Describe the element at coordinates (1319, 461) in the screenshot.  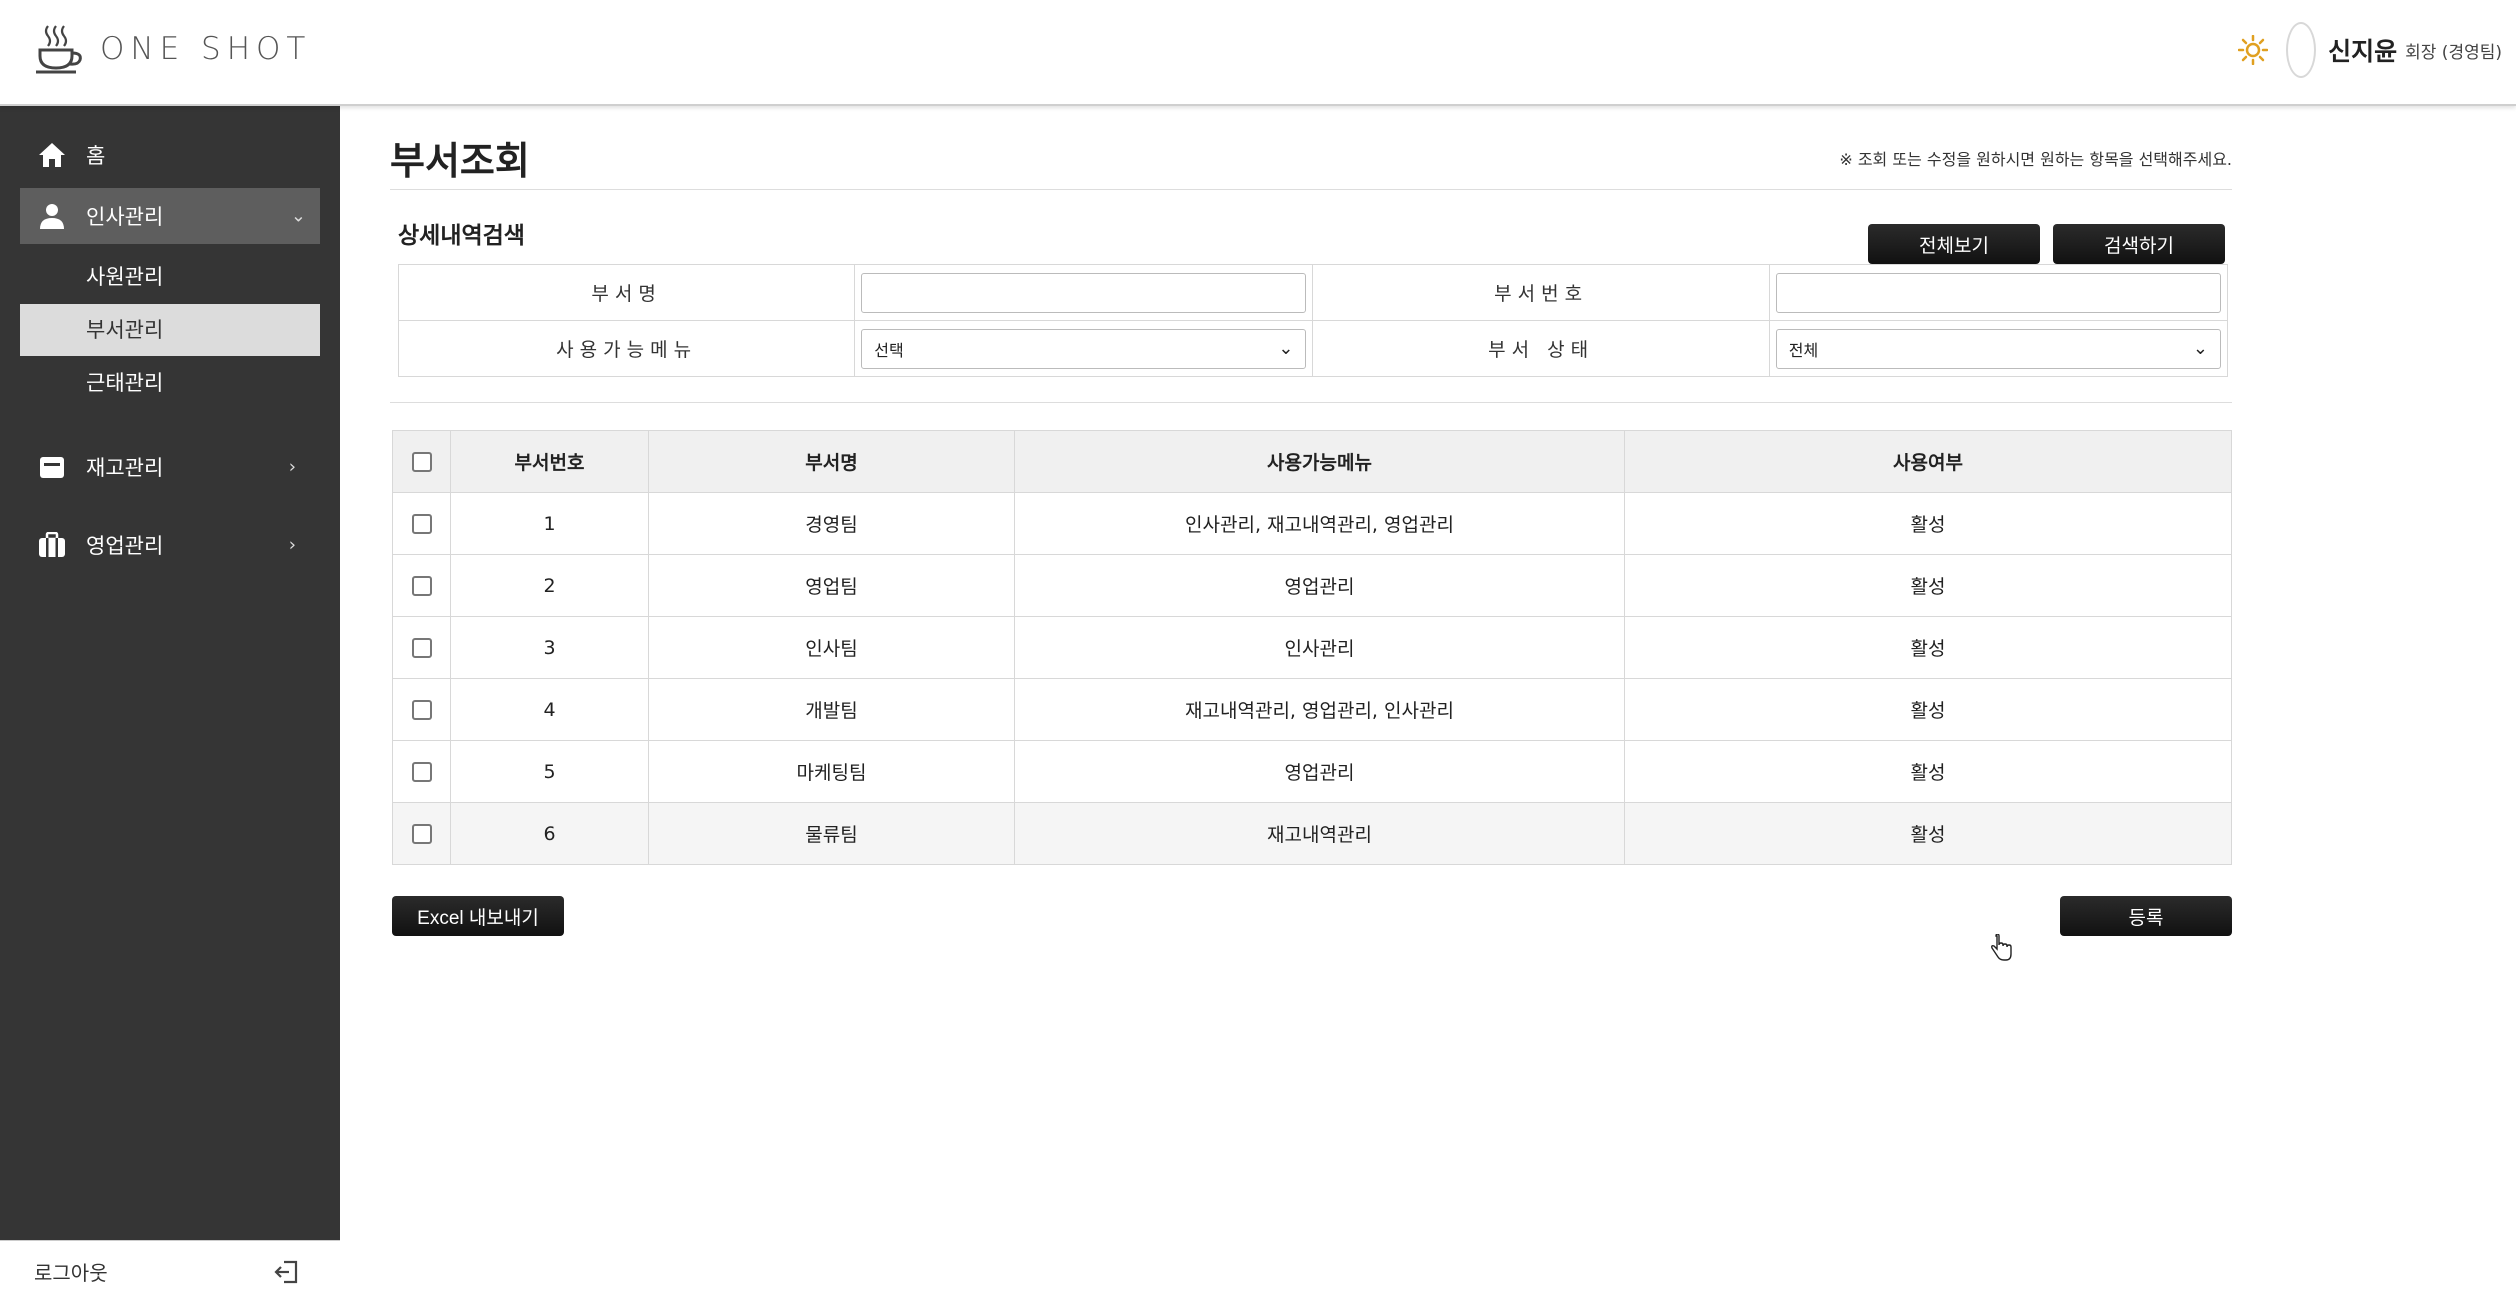
I see `column-header: 사용가능메뉴` at that location.